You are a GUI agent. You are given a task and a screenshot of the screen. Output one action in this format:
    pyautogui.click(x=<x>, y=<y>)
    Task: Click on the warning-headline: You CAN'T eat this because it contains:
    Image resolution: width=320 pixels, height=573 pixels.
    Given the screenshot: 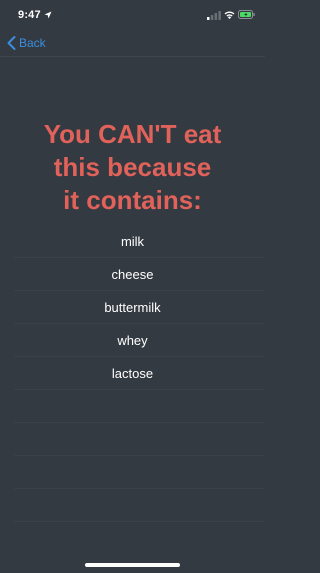 What is the action you would take?
    pyautogui.click(x=132, y=167)
    